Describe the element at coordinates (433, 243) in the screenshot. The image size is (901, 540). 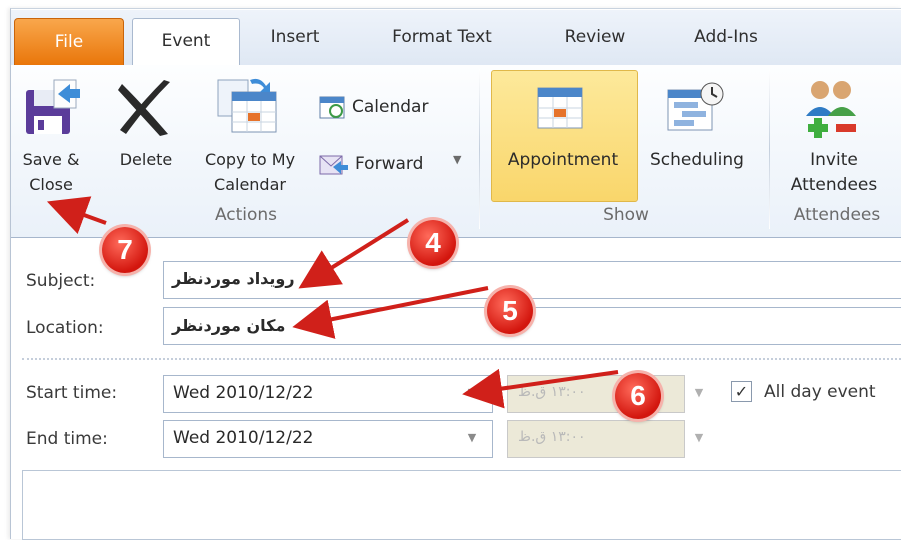
I see `callout-4: 4` at that location.